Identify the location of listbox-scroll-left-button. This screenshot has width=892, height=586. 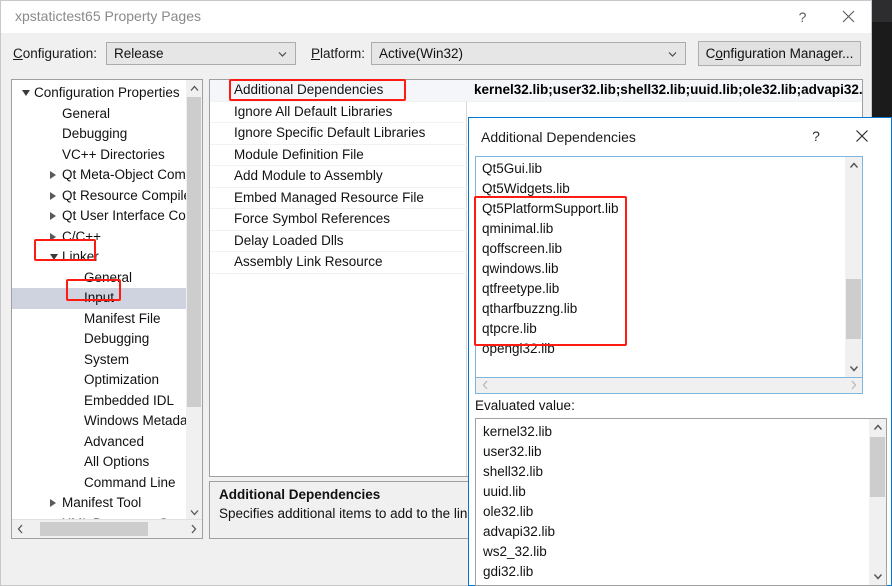
(485, 385).